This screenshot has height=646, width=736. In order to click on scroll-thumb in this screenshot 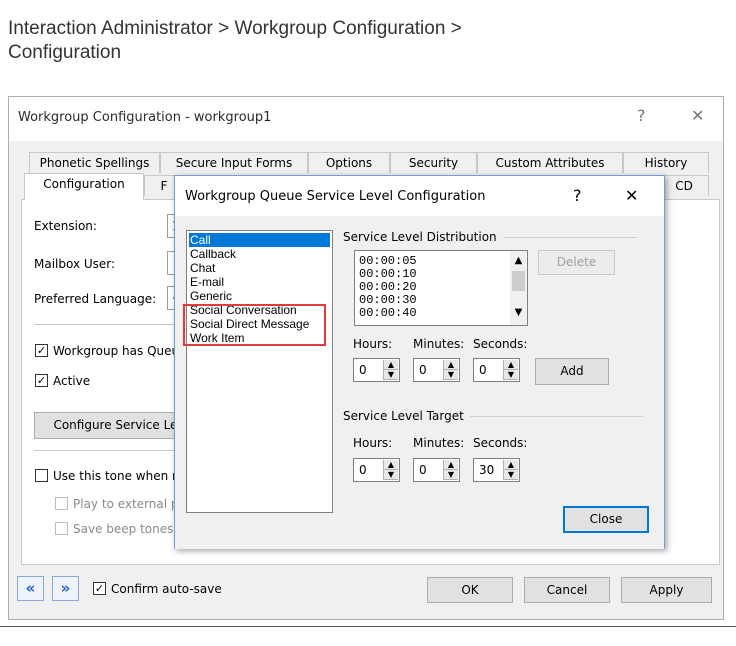, I will do `click(518, 281)`.